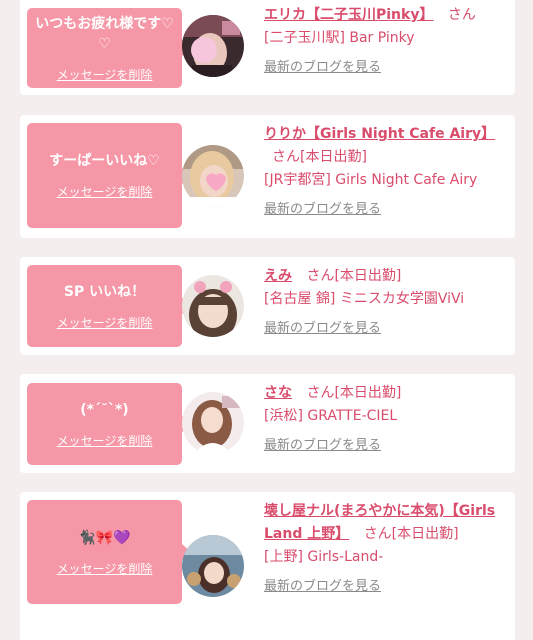 This screenshot has height=640, width=533. What do you see at coordinates (104, 537) in the screenshot?
I see `message-text: 🐈‍⬛🎀💜` at bounding box center [104, 537].